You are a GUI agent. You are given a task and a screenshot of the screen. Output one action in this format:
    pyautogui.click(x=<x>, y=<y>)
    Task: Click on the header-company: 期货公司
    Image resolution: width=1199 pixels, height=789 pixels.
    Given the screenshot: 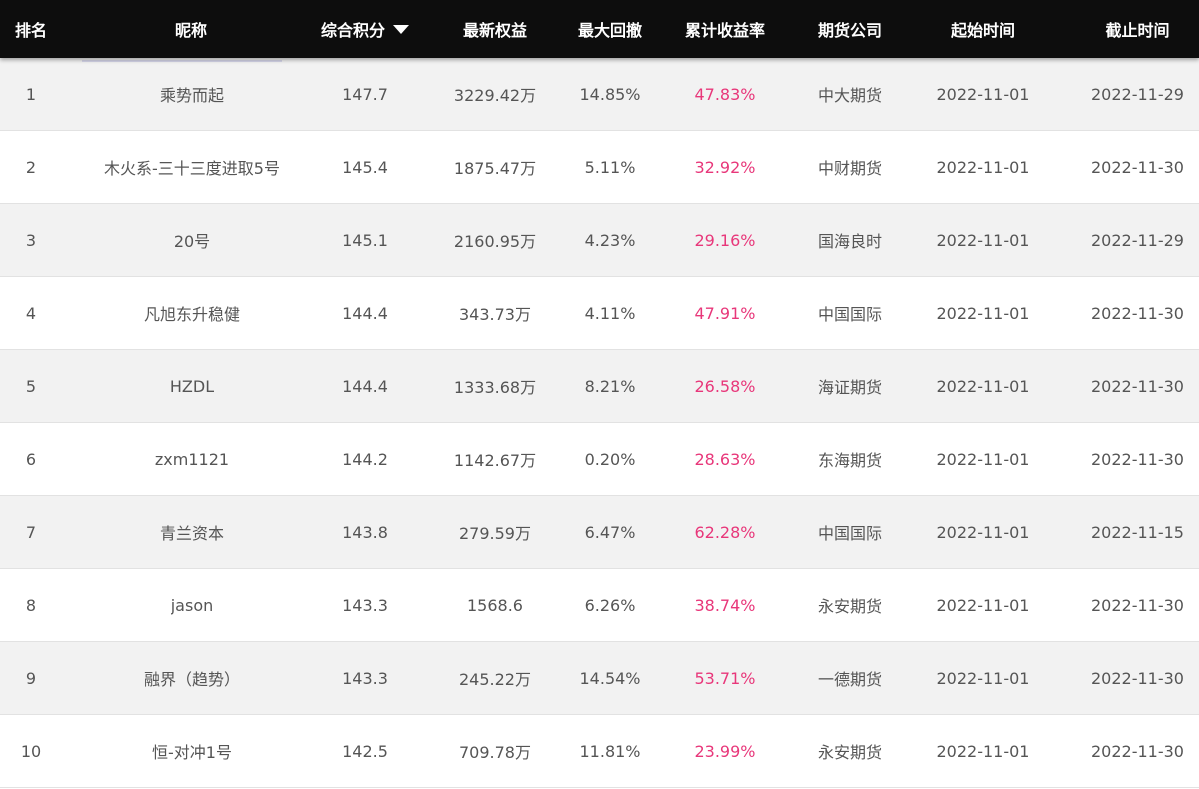 What is the action you would take?
    pyautogui.click(x=849, y=30)
    